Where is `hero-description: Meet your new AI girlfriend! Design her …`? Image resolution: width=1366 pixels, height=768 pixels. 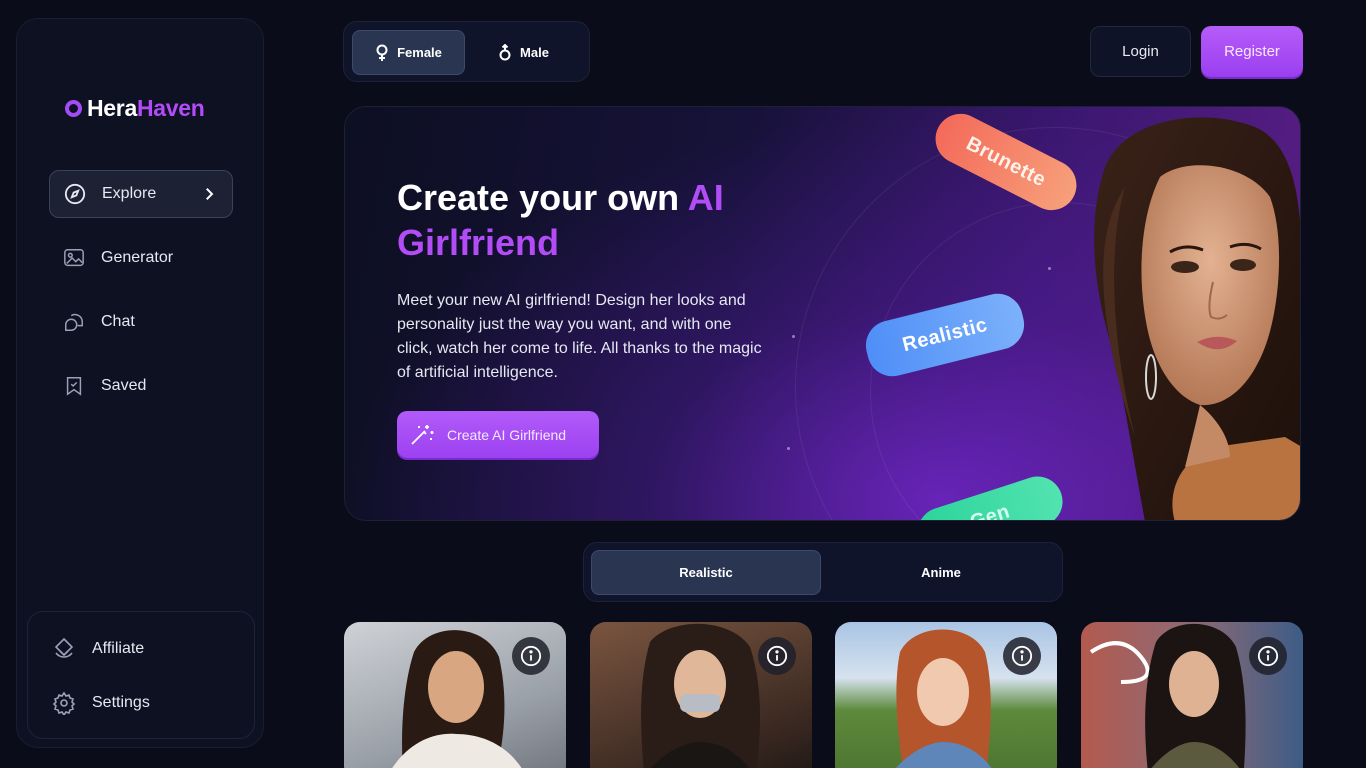 hero-description: Meet your new AI girlfriend! Design her … is located at coordinates (579, 336).